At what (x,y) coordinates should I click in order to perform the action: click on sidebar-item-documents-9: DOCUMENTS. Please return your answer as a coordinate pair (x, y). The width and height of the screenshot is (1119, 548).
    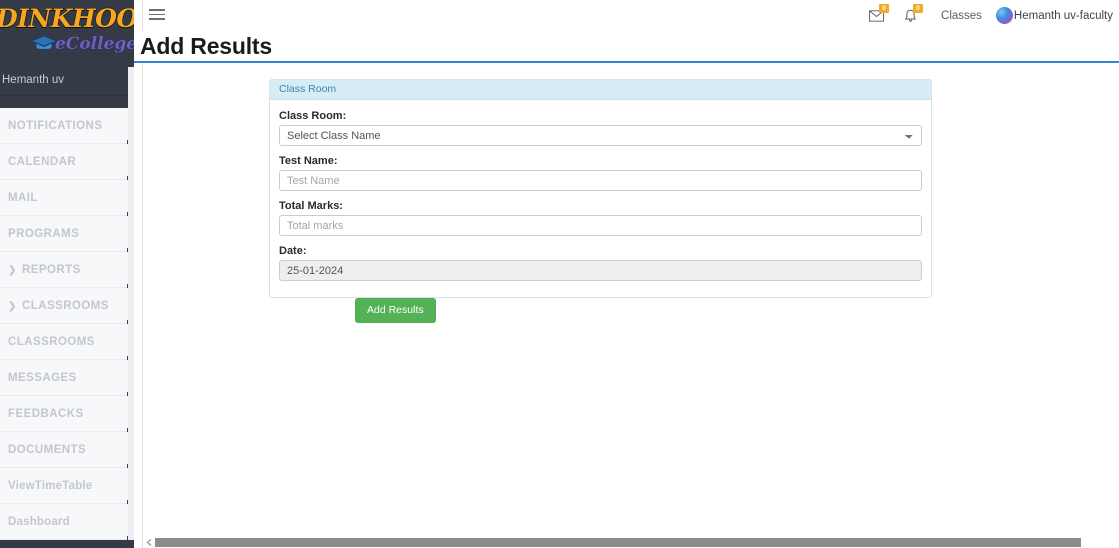
    Looking at the image, I should click on (67, 451).